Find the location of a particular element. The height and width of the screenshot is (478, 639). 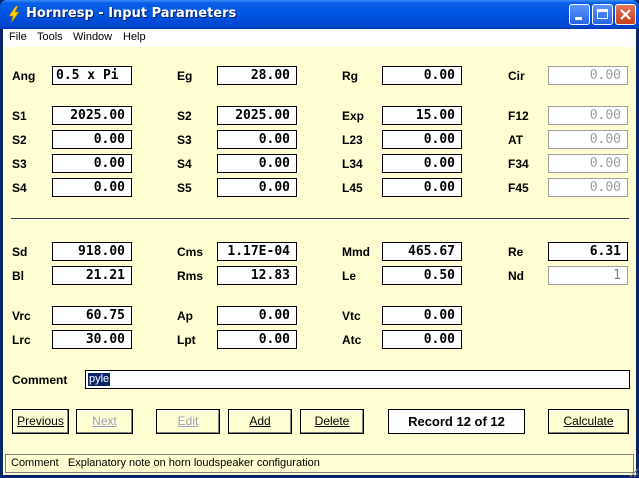

field-nd: 1 is located at coordinates (588, 275).